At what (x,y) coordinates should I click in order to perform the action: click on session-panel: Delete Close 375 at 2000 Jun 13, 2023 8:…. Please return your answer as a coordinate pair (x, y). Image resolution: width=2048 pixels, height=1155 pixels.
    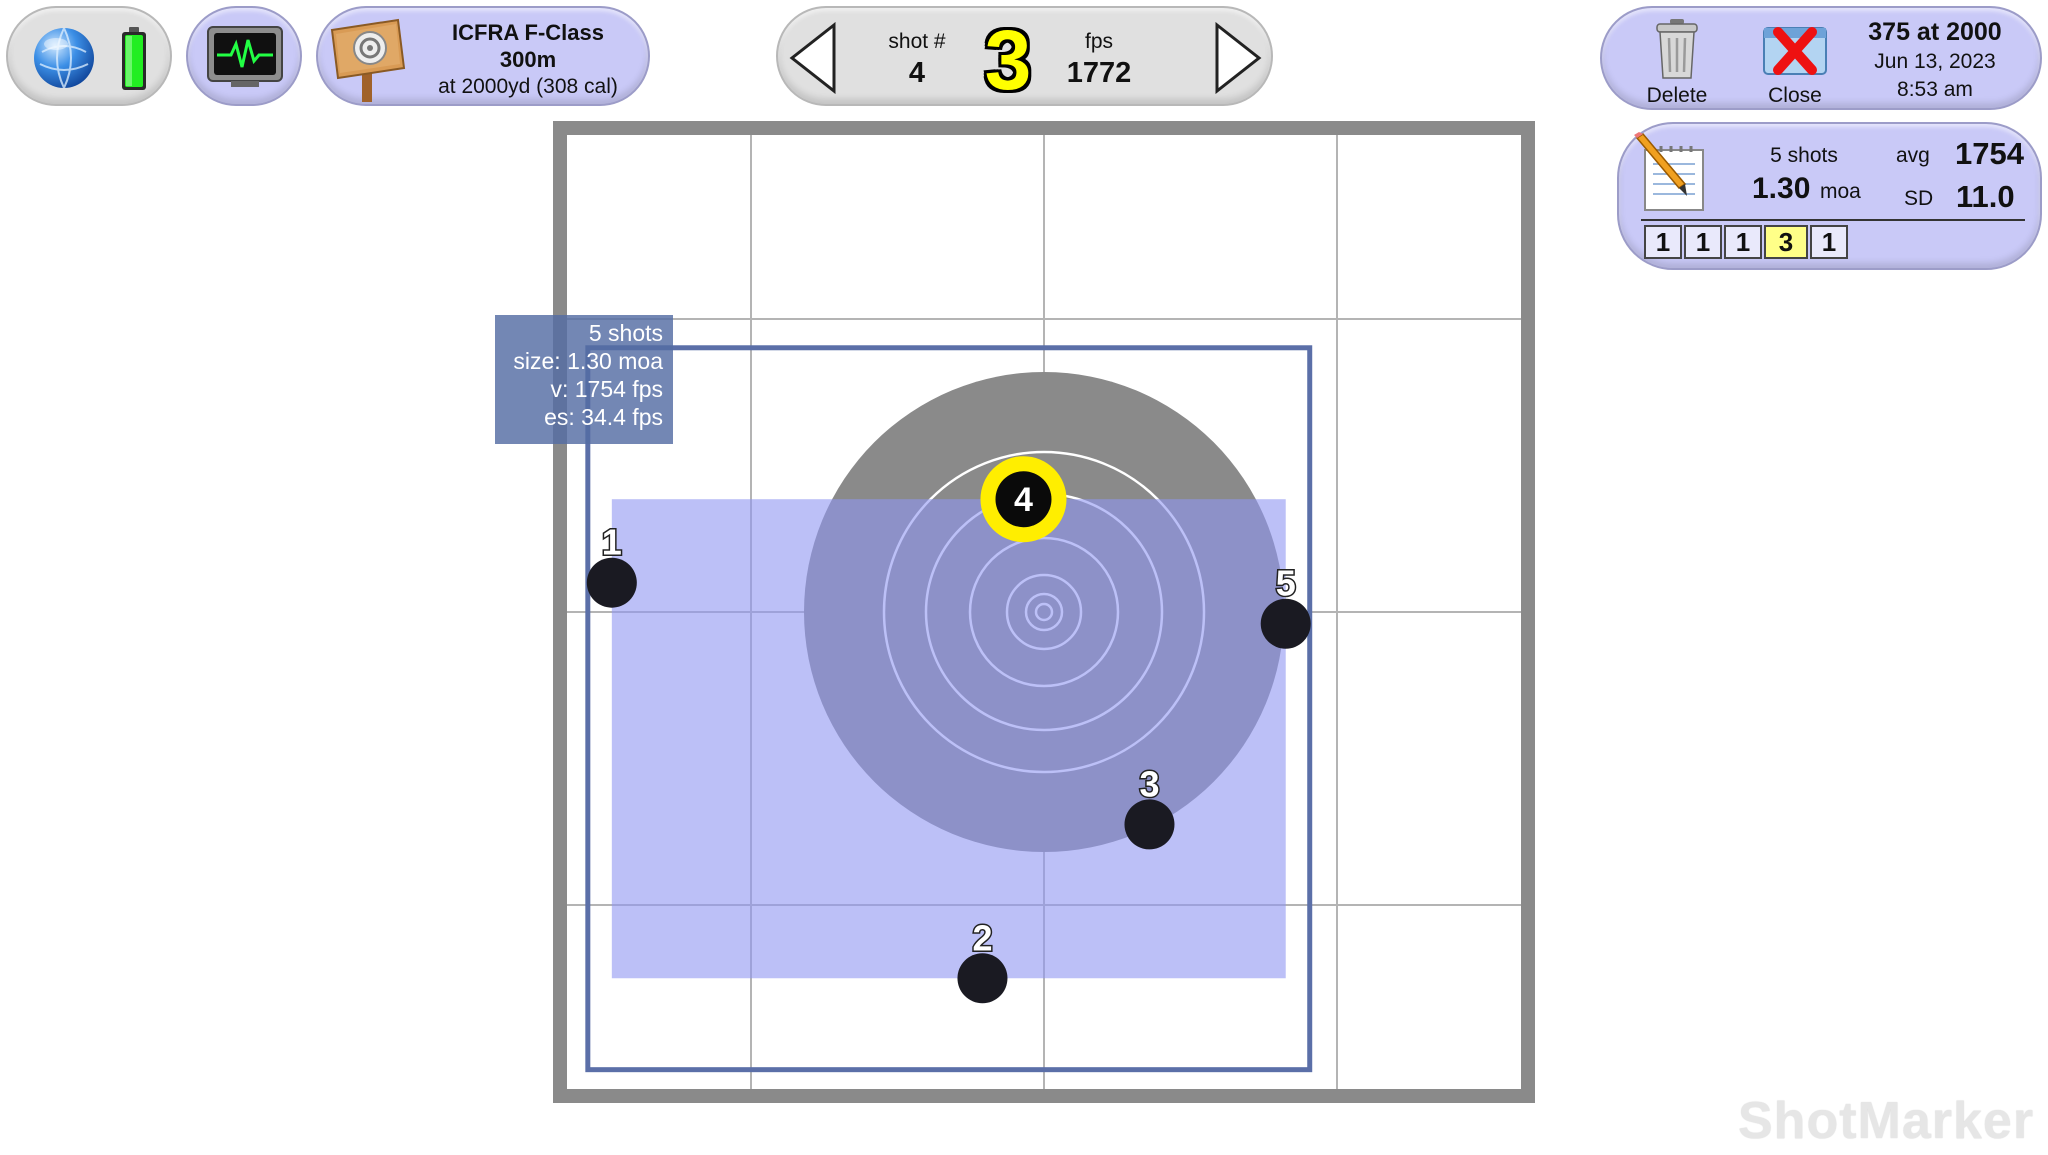
    Looking at the image, I should click on (1821, 58).